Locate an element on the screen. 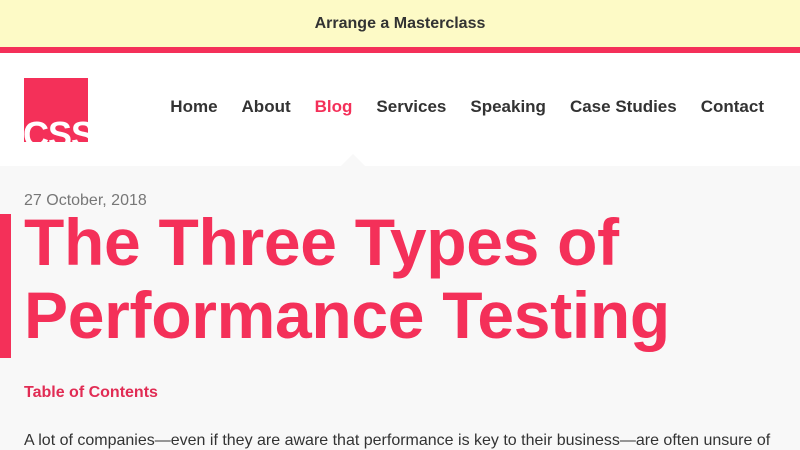 Image resolution: width=800 pixels, height=450 pixels. masterclass-banner: Arrange a Masterclass is located at coordinates (400, 24).